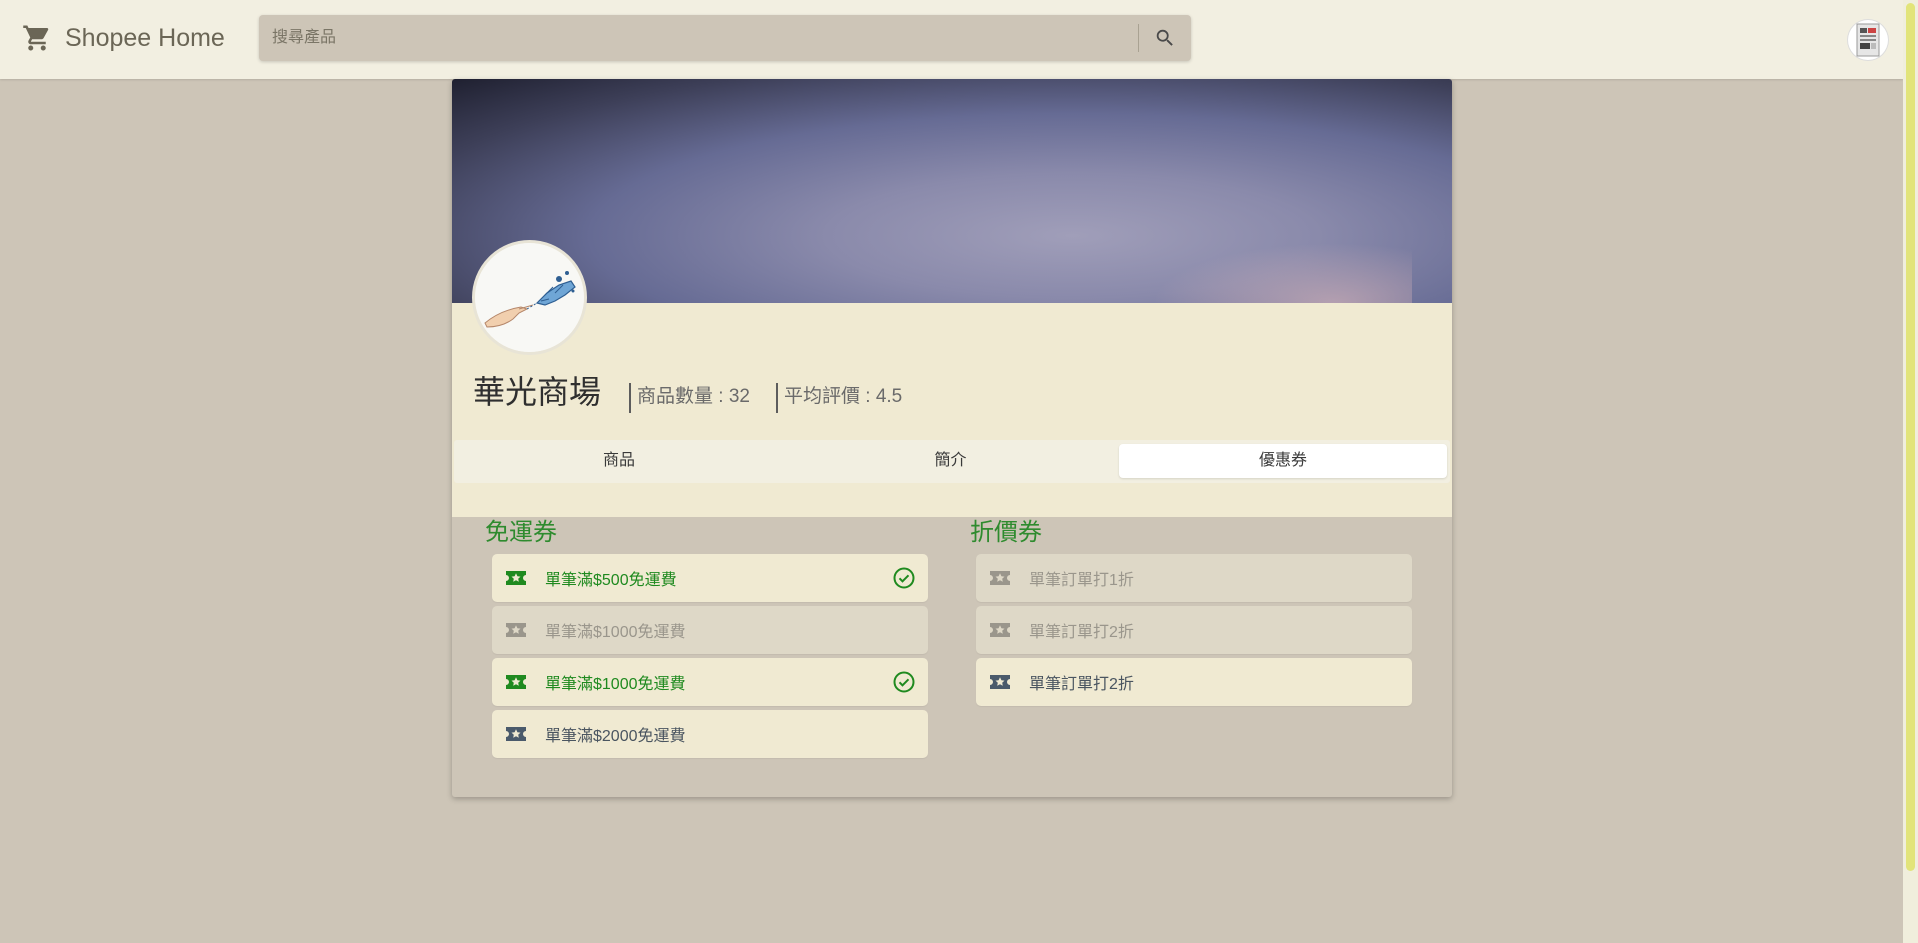  Describe the element at coordinates (1194, 578) in the screenshot. I see `coupon-discount-1: 單筆訂單打1折` at that location.